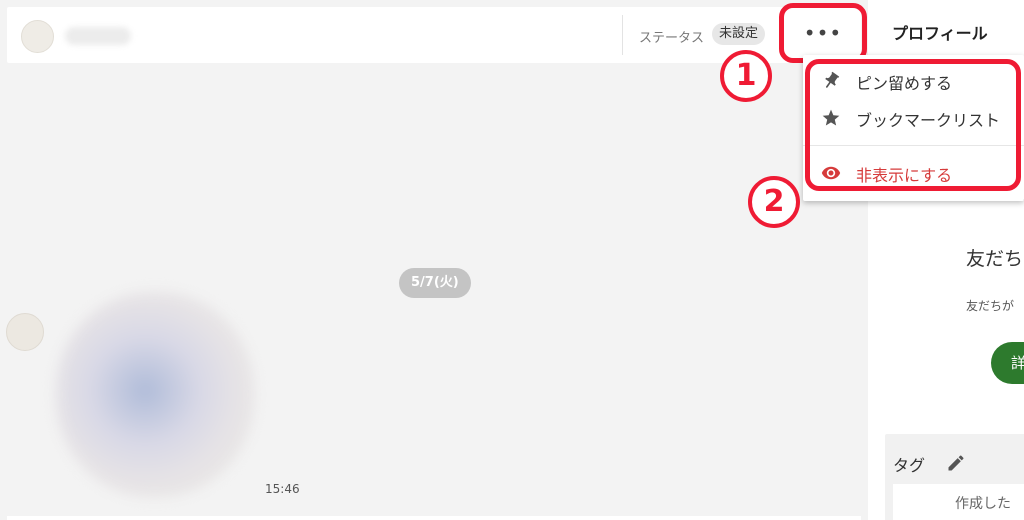 Image resolution: width=1024 pixels, height=520 pixels. What do you see at coordinates (913, 145) in the screenshot?
I see `menu-divider` at bounding box center [913, 145].